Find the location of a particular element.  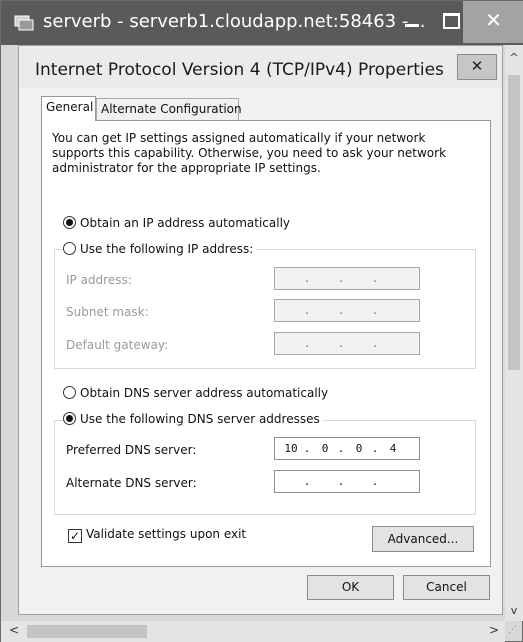

use-following-dns-label: Use the following DNS server addresses is located at coordinates (200, 419).